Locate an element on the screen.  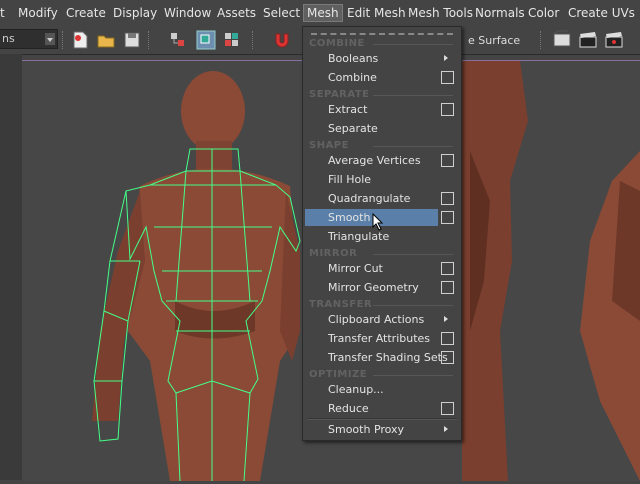
anatomy-figure-back is located at coordinates (610, 316).